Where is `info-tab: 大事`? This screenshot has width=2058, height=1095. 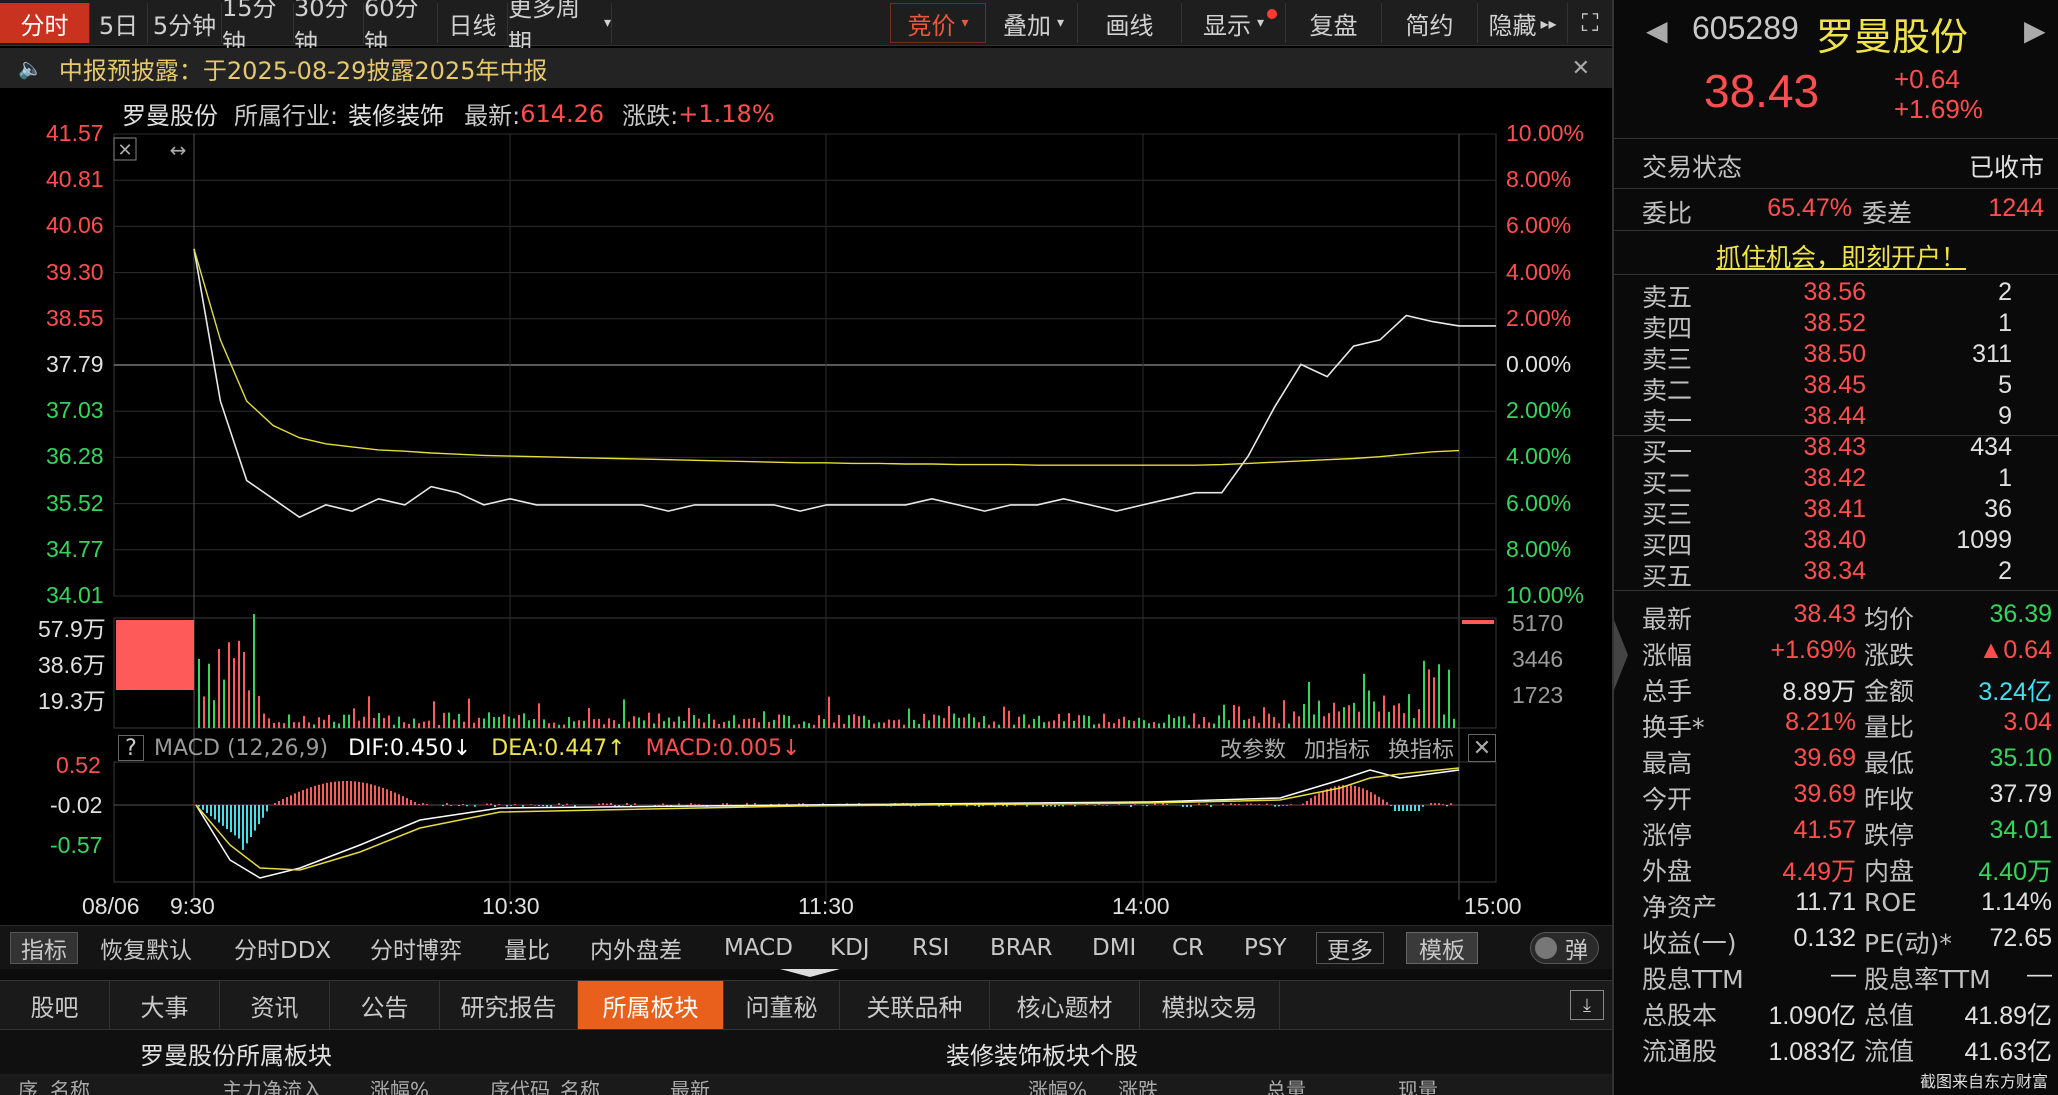 info-tab: 大事 is located at coordinates (165, 1005).